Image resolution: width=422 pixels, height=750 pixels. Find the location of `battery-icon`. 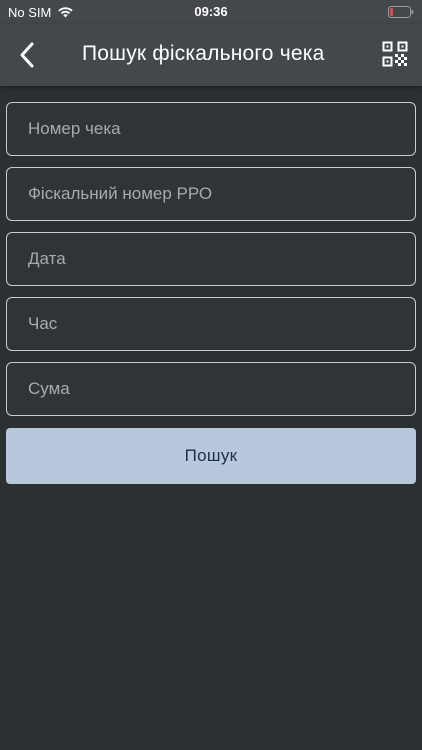

battery-icon is located at coordinates (401, 12).